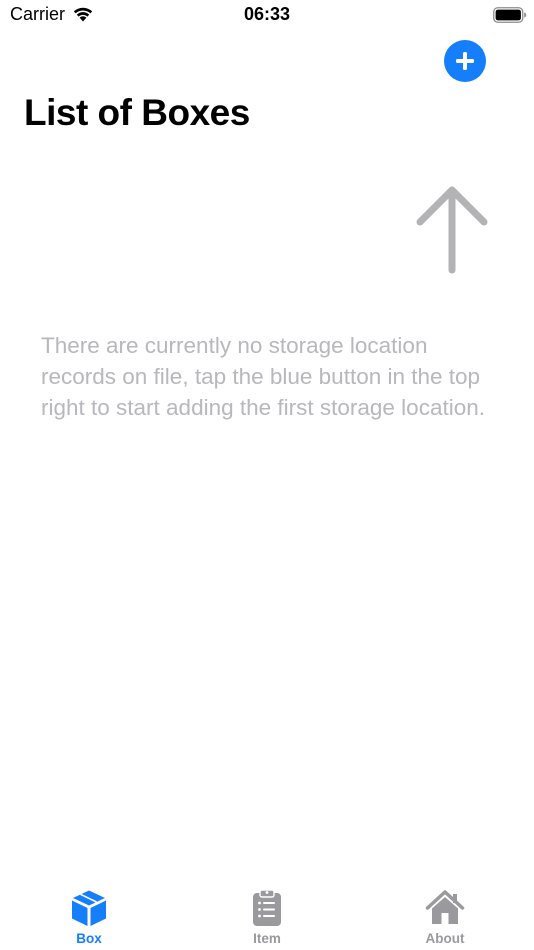  I want to click on status-time: 06:33, so click(267, 14).